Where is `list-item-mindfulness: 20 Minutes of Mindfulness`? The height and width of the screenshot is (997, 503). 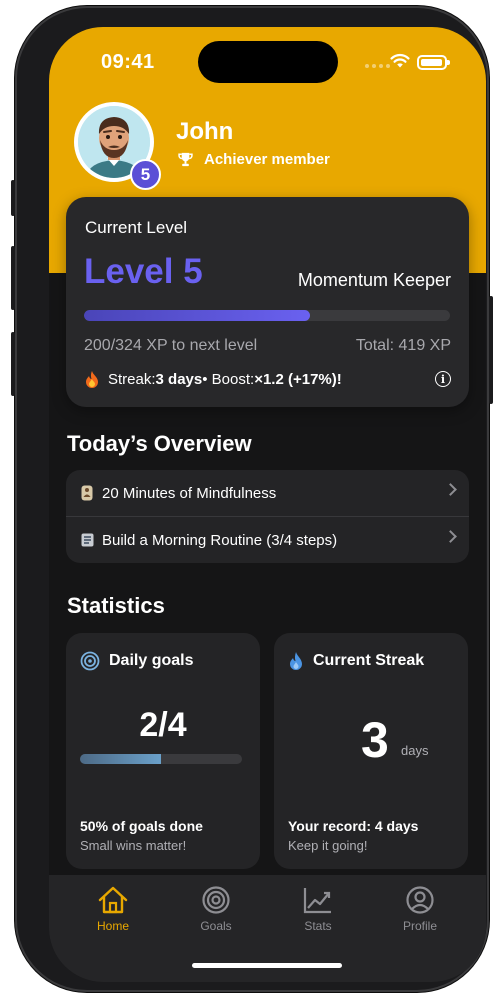 list-item-mindfulness: 20 Minutes of Mindfulness is located at coordinates (267, 493).